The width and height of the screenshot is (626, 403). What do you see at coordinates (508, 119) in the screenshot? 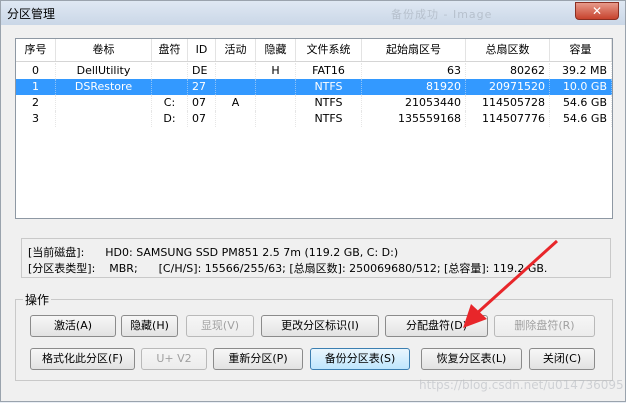
I see `cell-total-sectors: 114507776` at bounding box center [508, 119].